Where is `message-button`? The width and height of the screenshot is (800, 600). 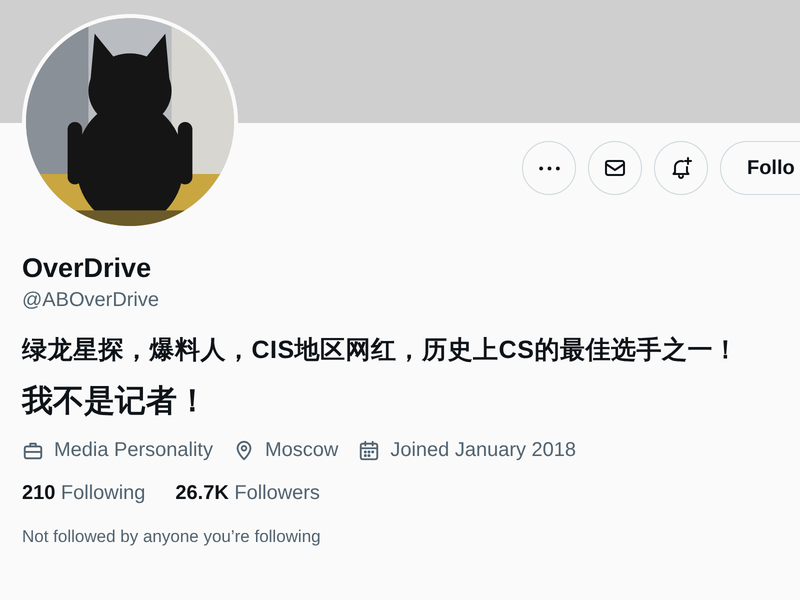 message-button is located at coordinates (615, 168).